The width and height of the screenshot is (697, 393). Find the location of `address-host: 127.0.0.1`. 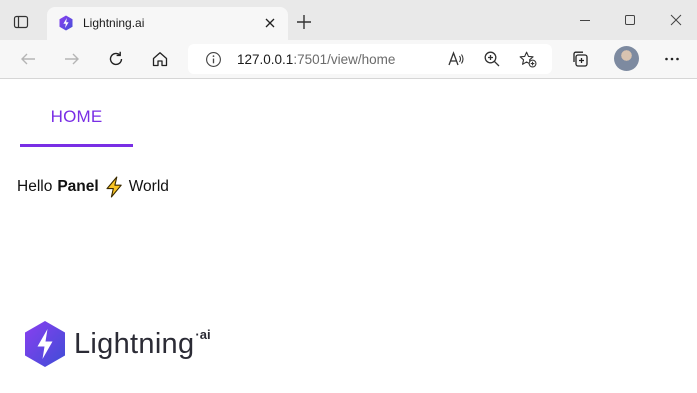

address-host: 127.0.0.1 is located at coordinates (265, 59).